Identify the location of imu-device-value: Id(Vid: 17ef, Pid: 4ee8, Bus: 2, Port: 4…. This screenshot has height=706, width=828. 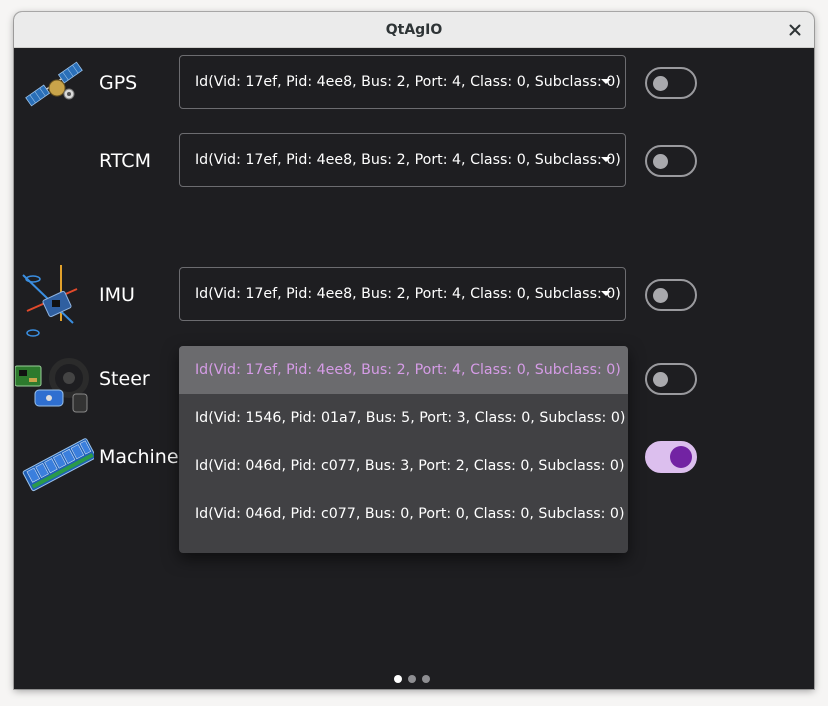
(408, 294).